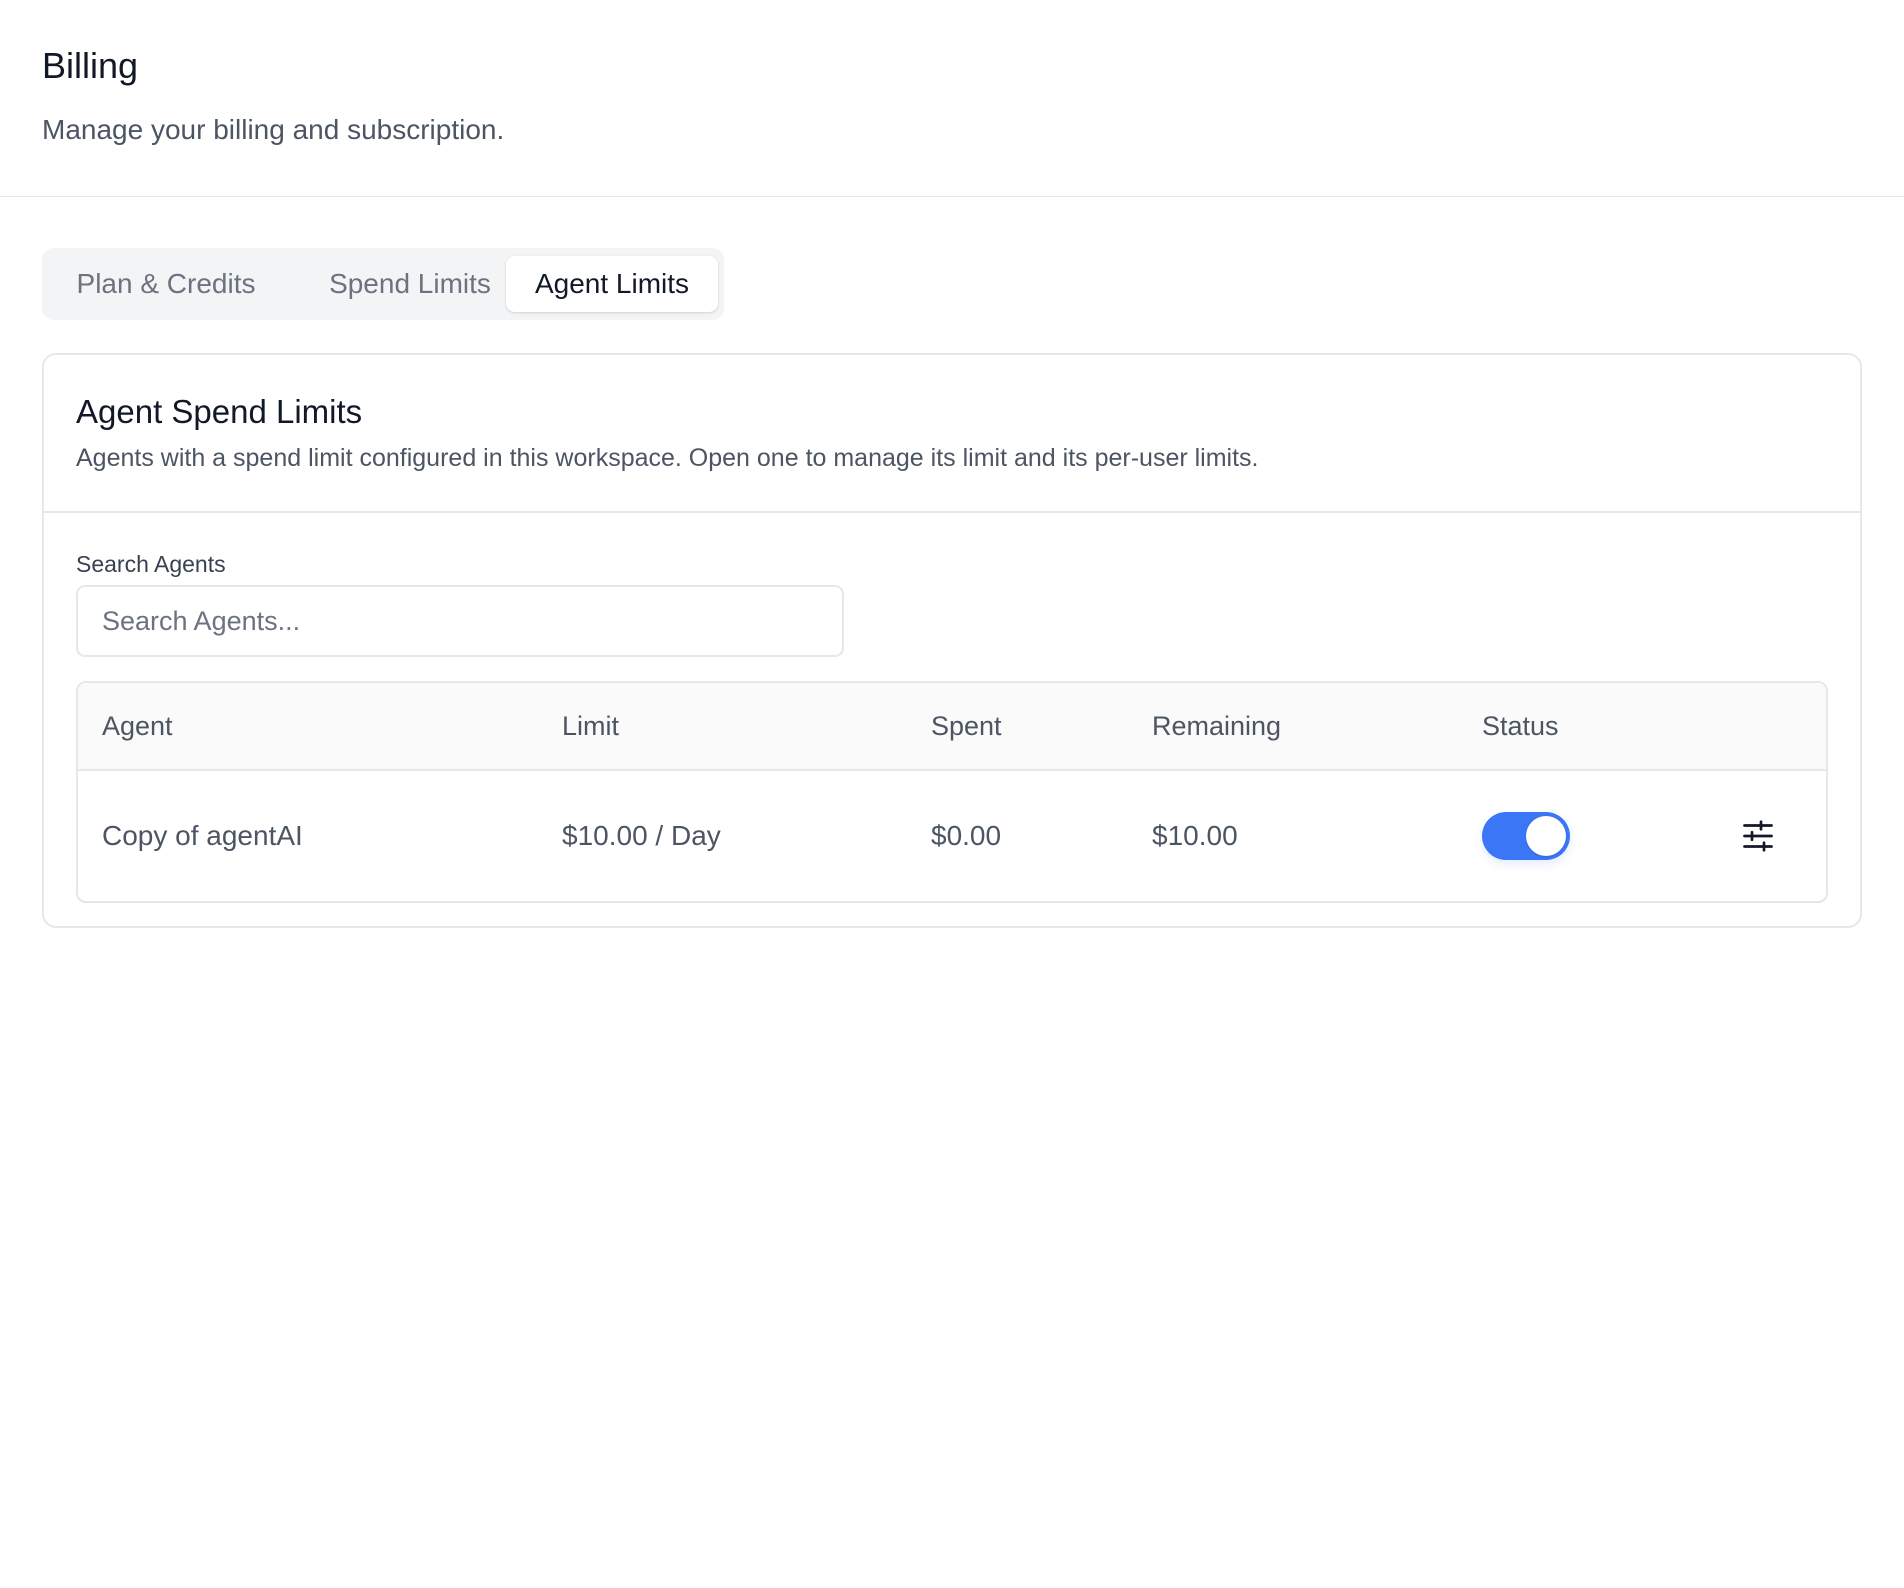 The image size is (1904, 1588). I want to click on agent-name: Copy of agentAI, so click(202, 835).